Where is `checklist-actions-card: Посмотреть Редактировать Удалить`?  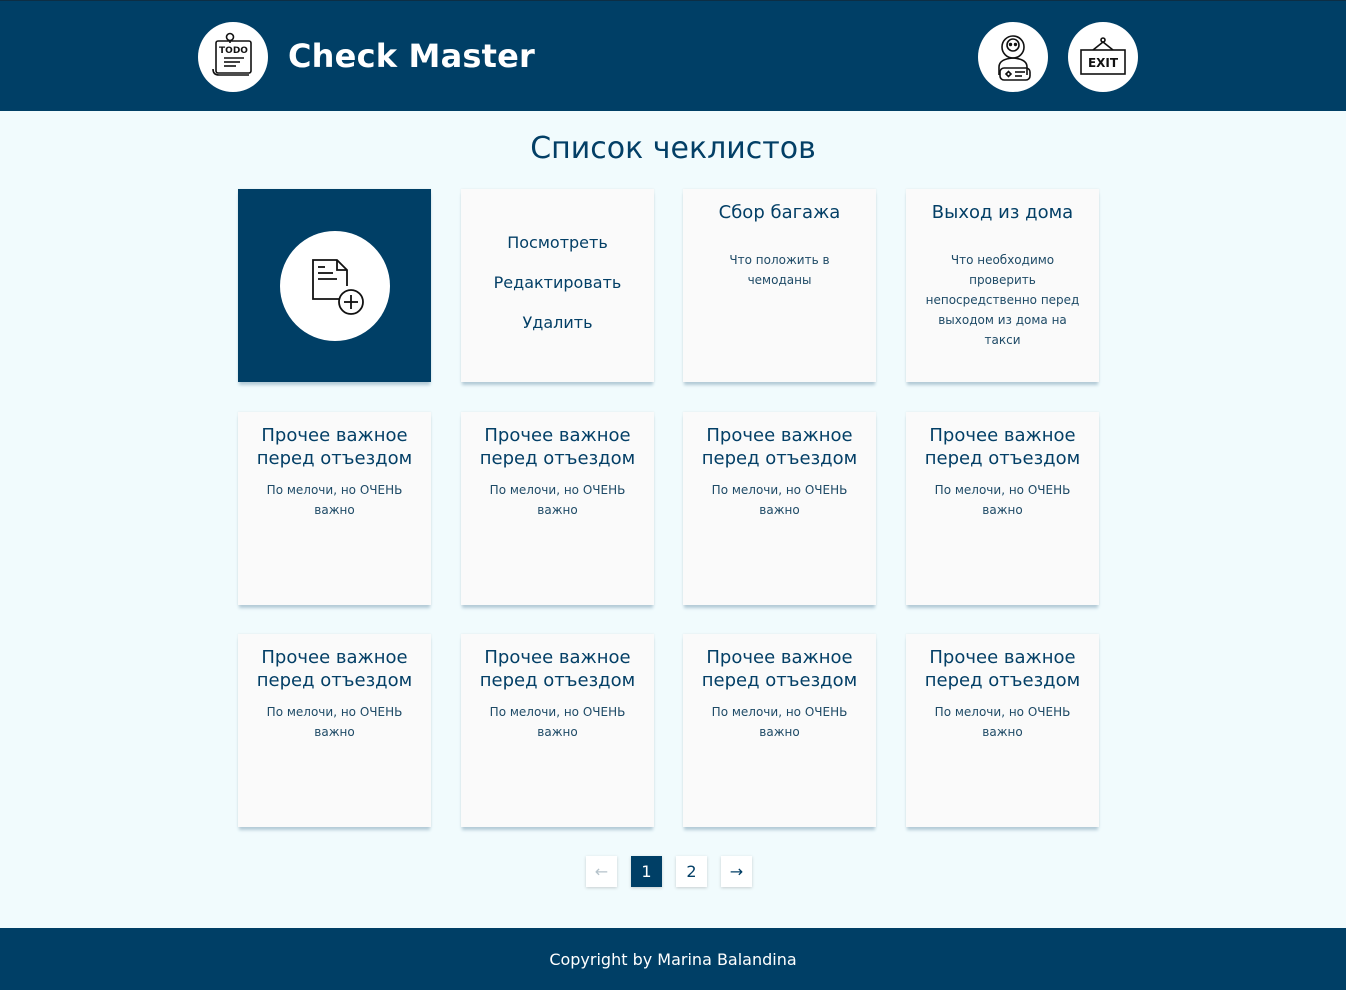
checklist-actions-card: Посмотреть Редактировать Удалить is located at coordinates (557, 285).